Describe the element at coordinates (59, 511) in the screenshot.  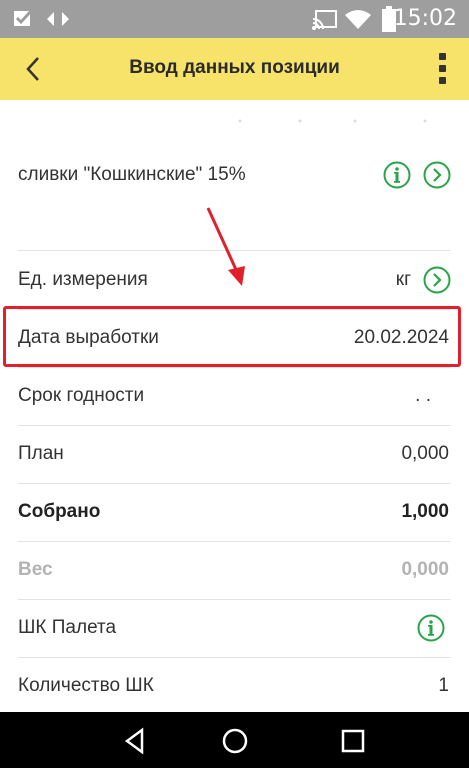
I see `field-label: Собрано` at that location.